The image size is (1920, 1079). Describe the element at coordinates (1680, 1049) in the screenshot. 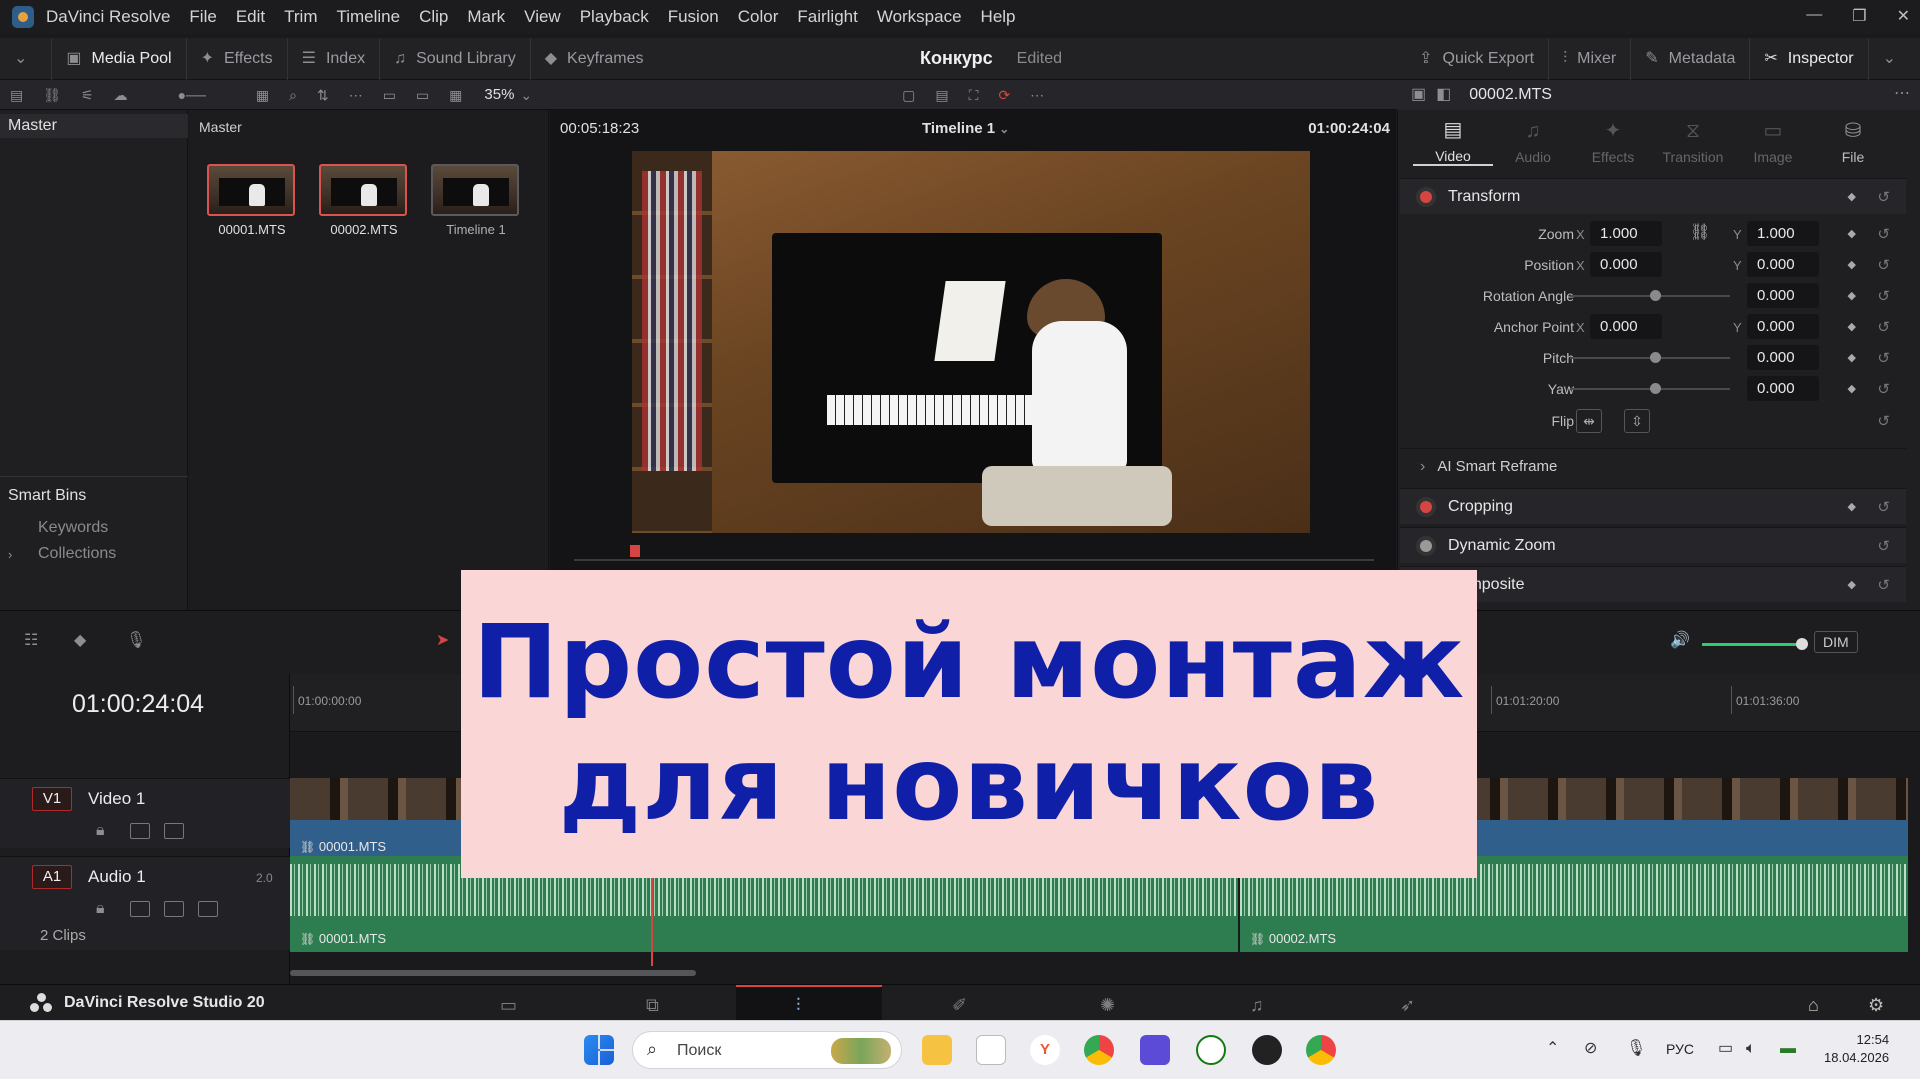

I see `input-language: РУС` at that location.